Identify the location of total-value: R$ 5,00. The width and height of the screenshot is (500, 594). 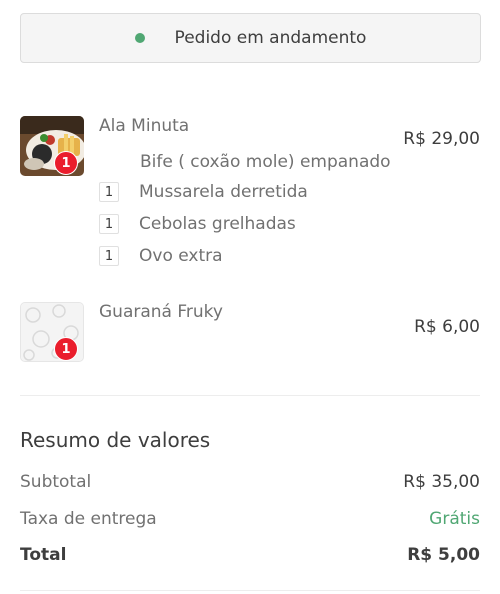
(443, 555).